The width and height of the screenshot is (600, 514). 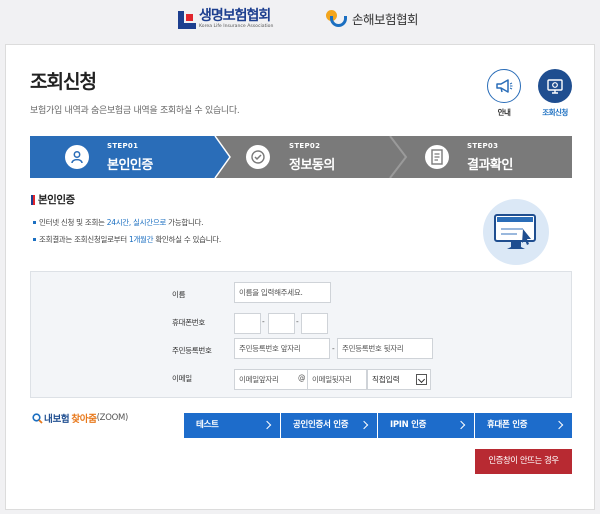 I want to click on nonlife-insurance-logo-text: 손해보험협회, so click(x=385, y=19).